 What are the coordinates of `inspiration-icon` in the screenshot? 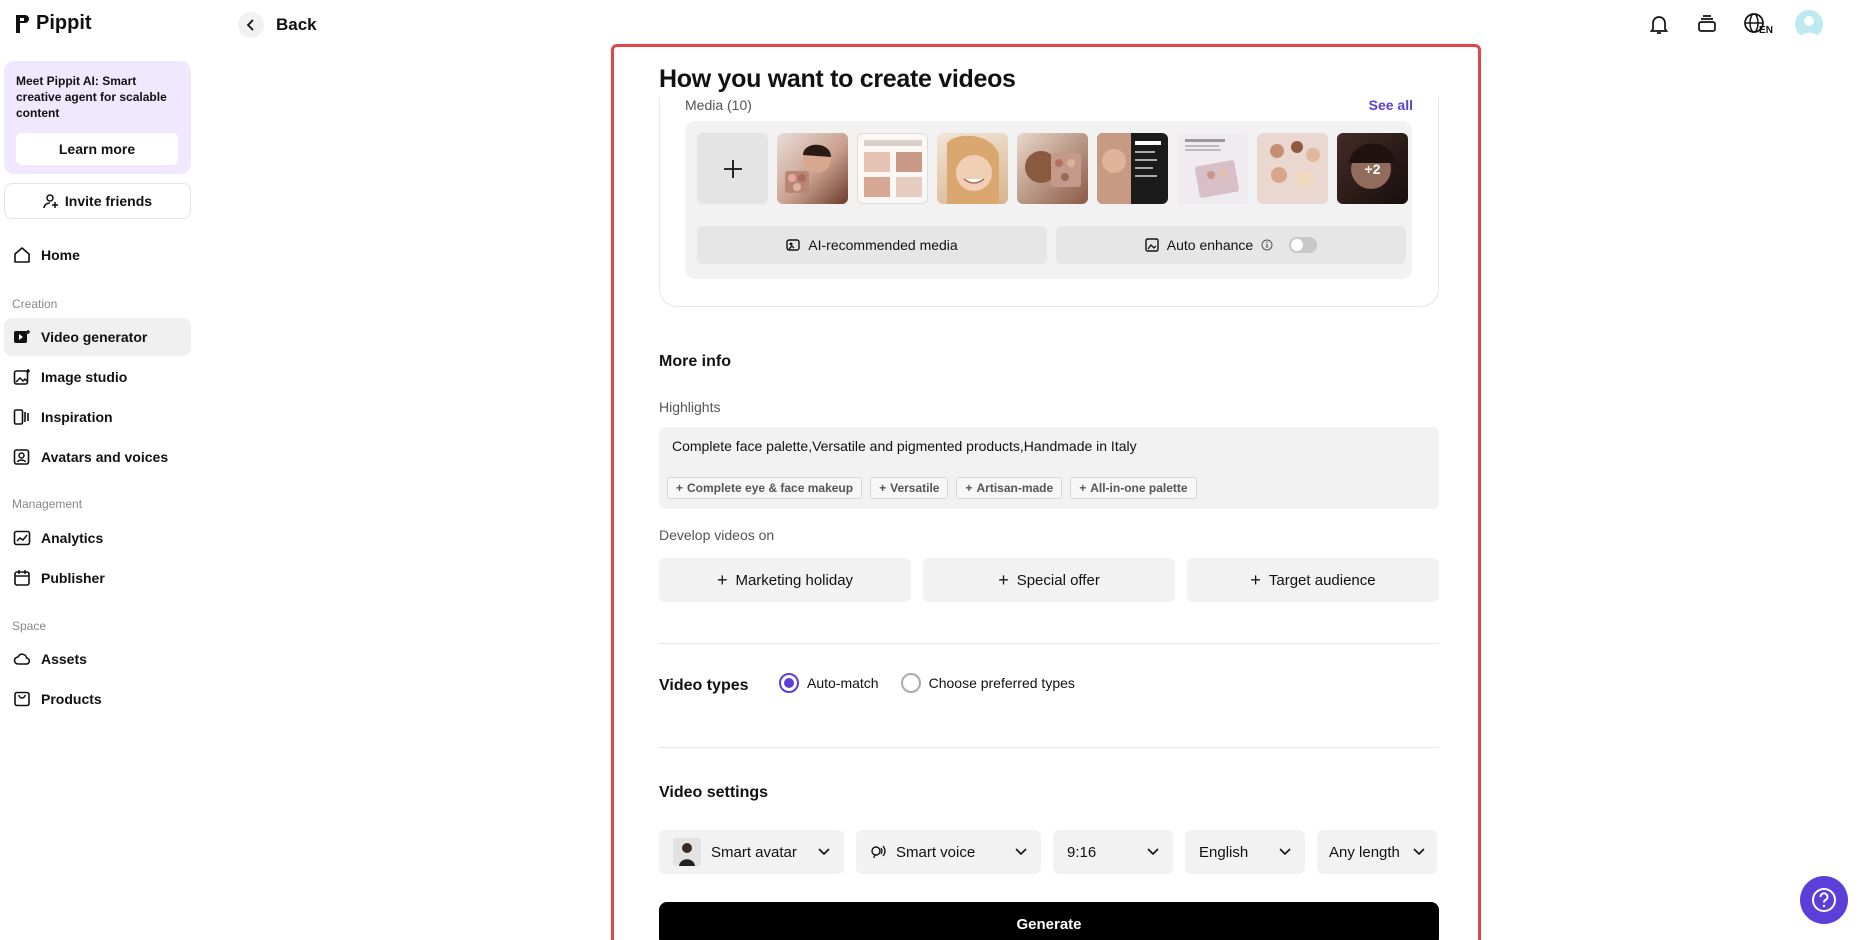 It's located at (21, 417).